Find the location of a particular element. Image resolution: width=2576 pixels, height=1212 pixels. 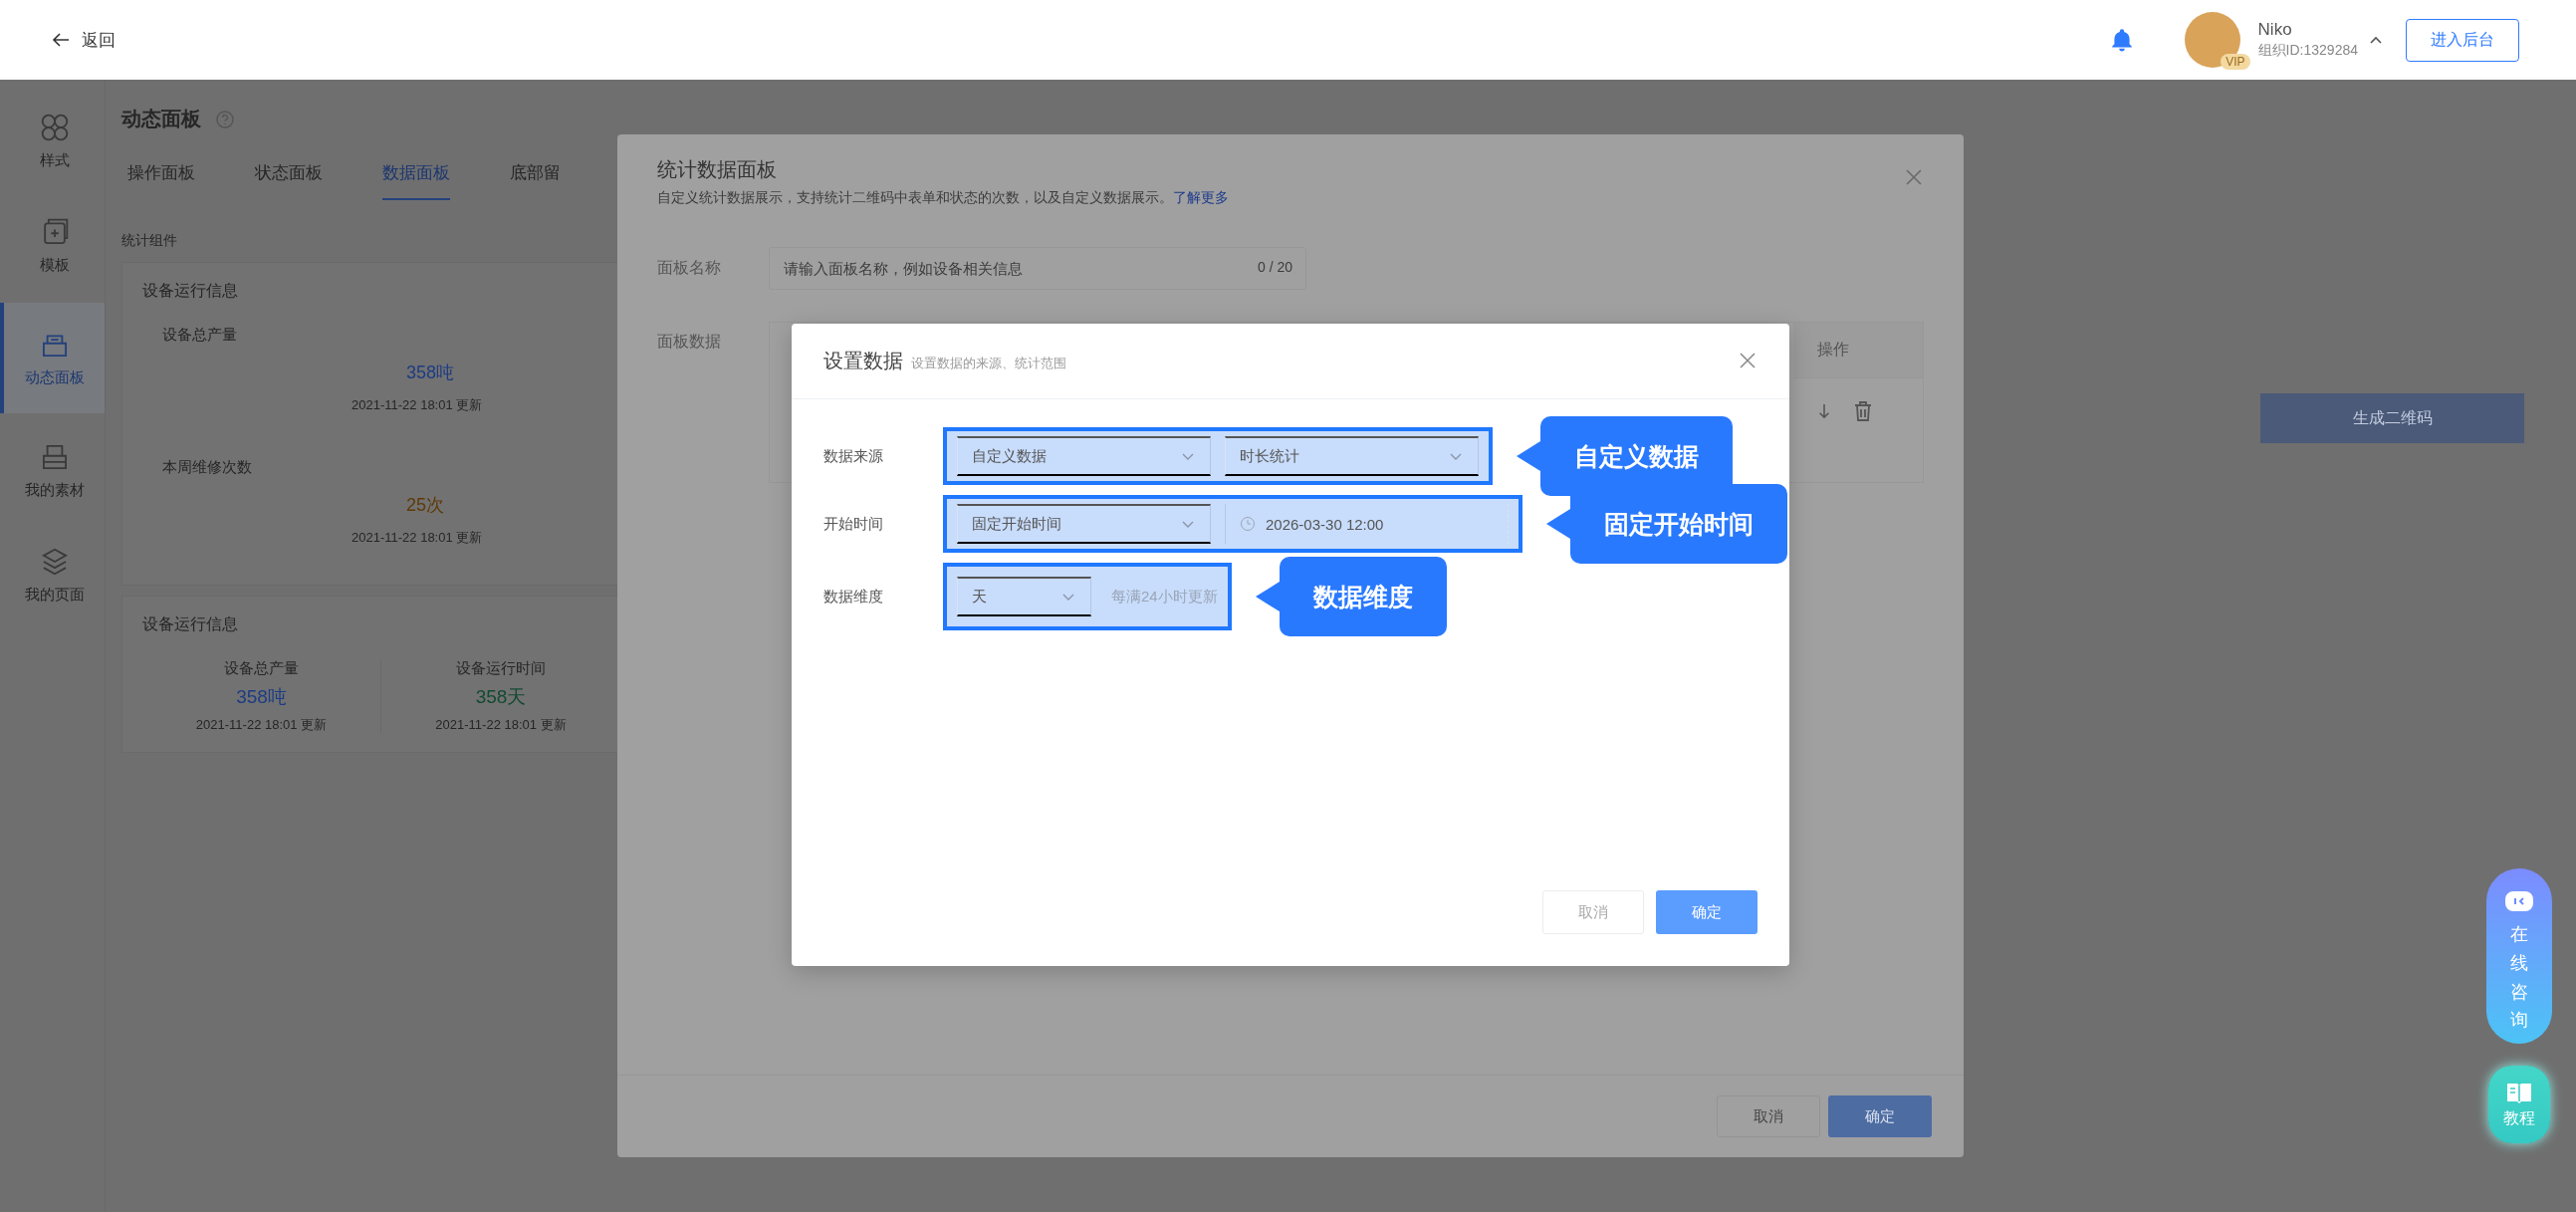

sidebar-item: 我的页面 is located at coordinates (52, 575).